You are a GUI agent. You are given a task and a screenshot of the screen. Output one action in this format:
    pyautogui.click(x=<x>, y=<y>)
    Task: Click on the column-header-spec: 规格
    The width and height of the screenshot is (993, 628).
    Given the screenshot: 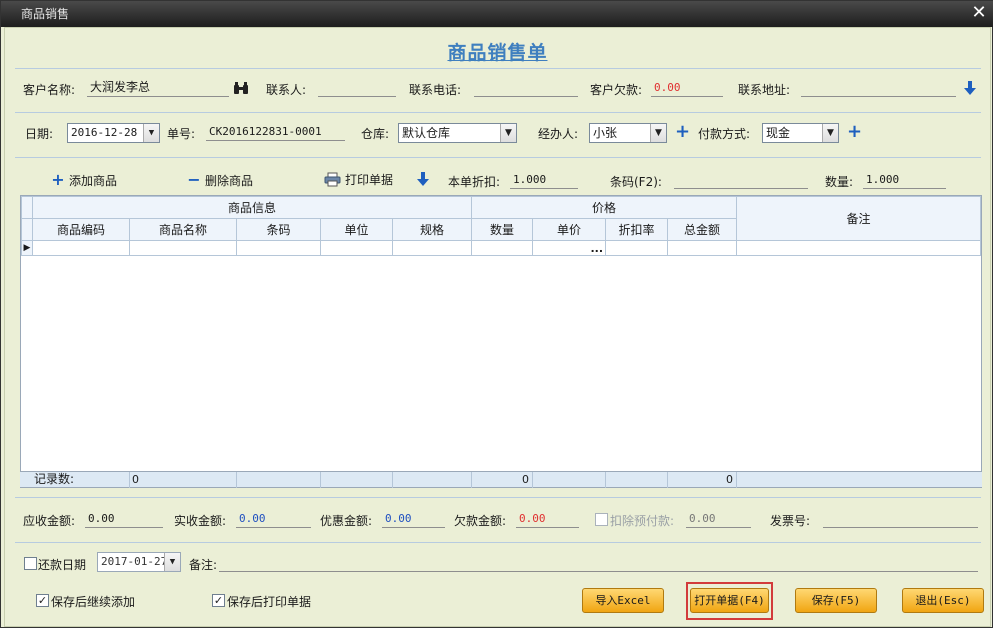 What is the action you would take?
    pyautogui.click(x=432, y=229)
    